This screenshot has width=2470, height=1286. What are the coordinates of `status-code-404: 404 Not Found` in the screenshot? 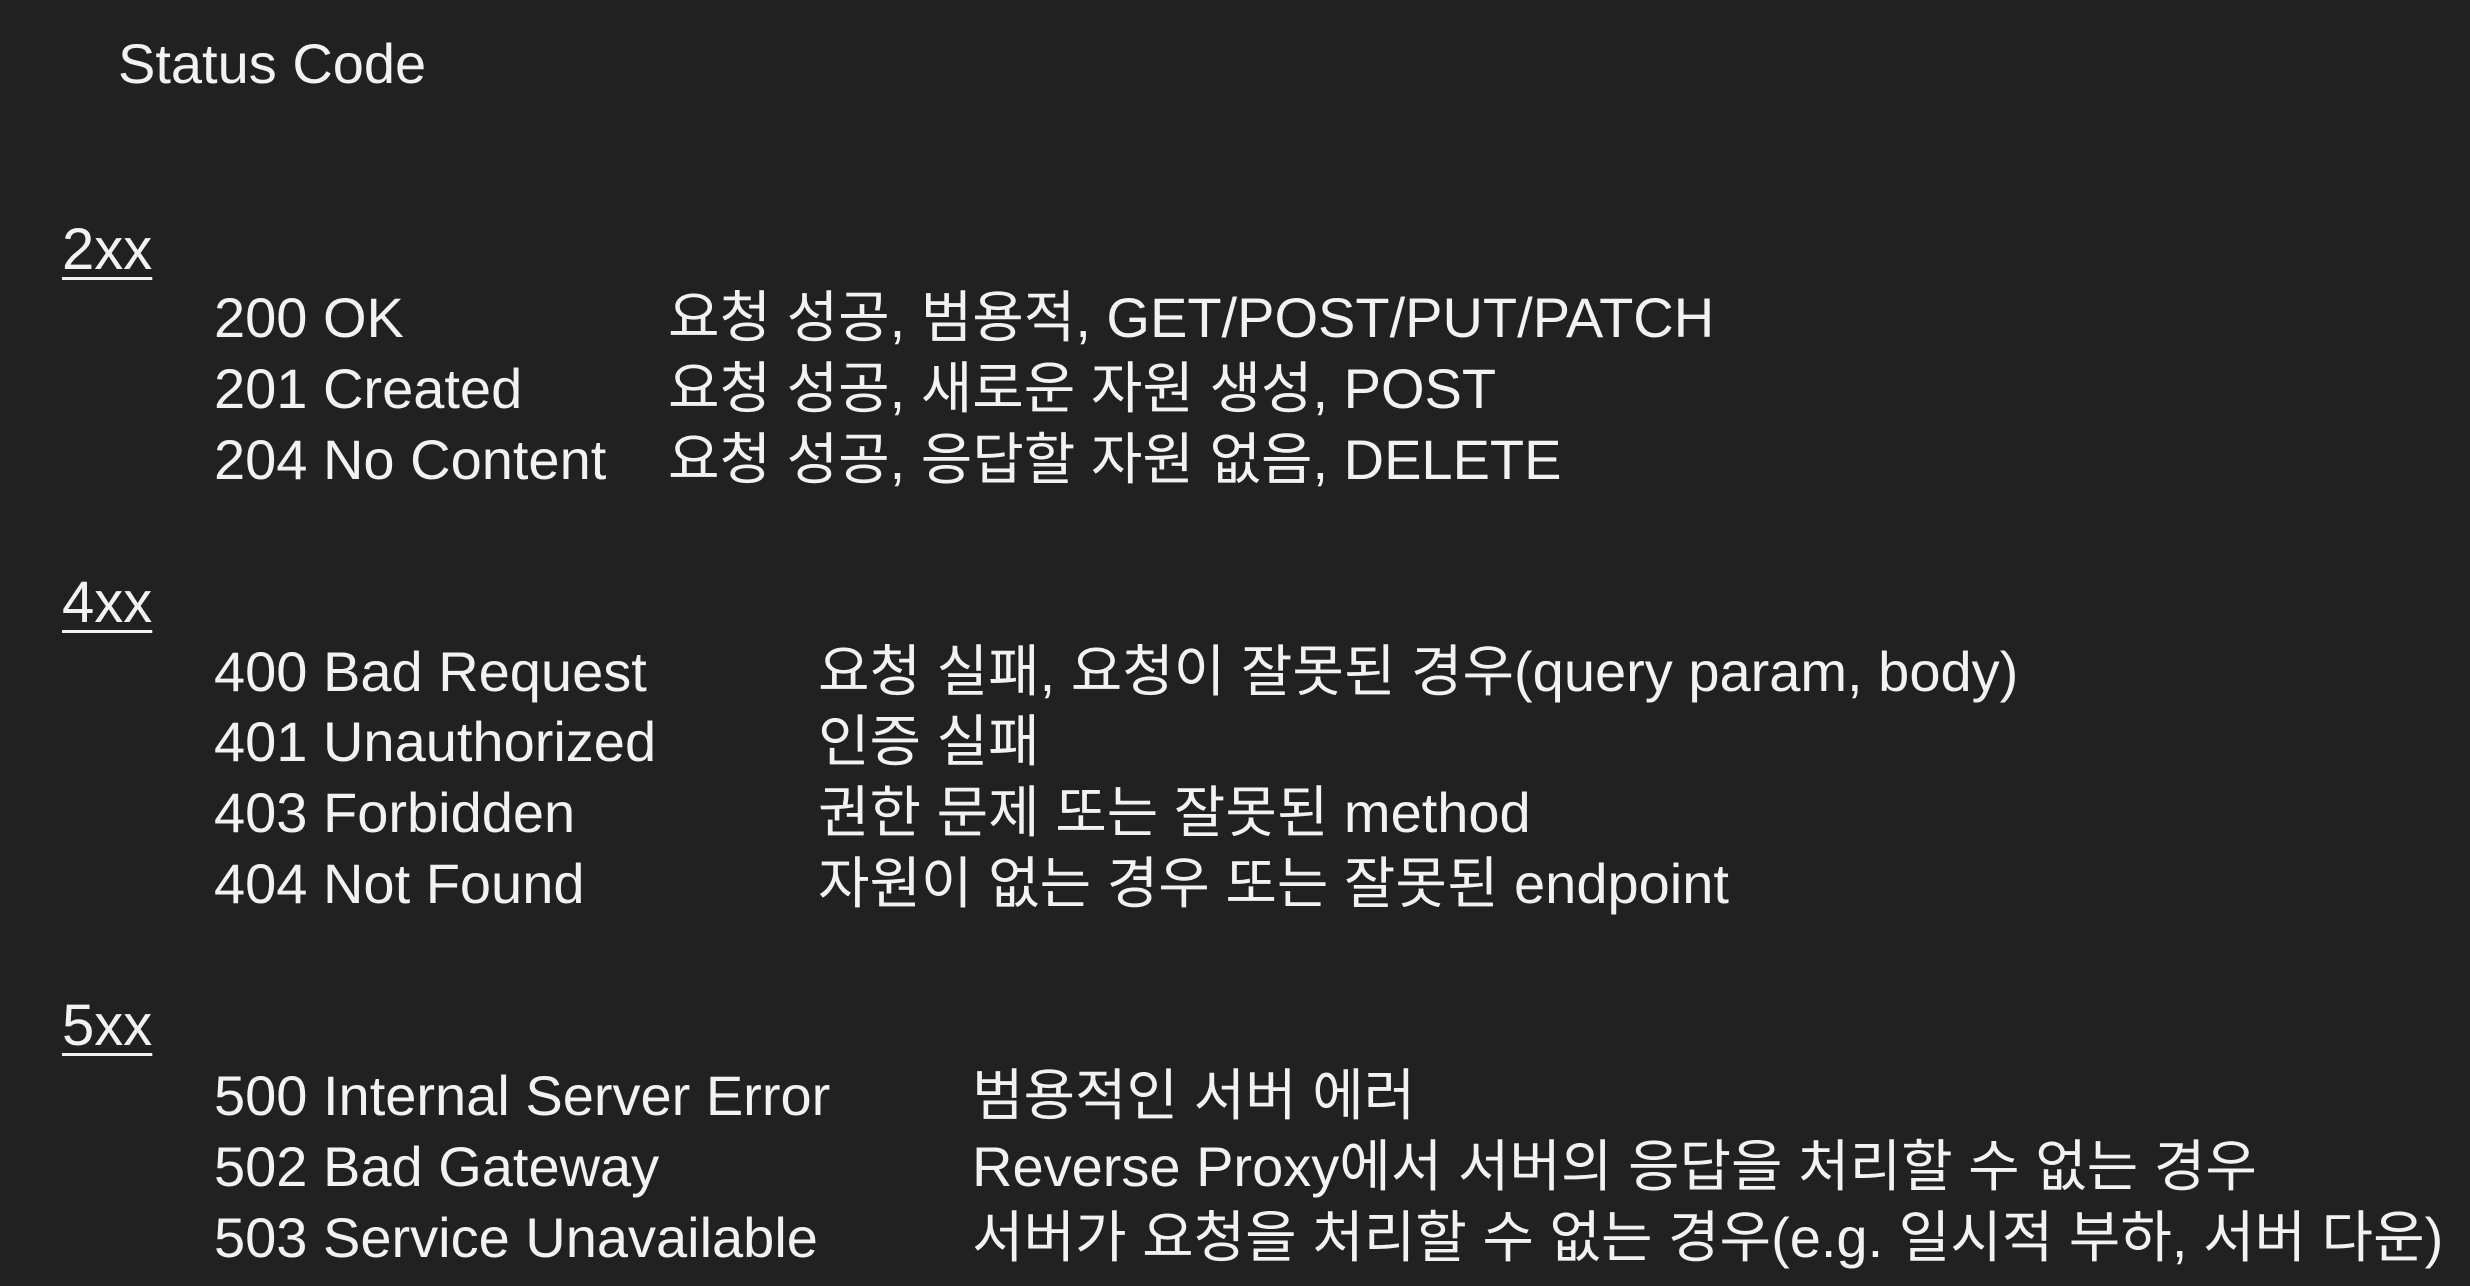 It's located at (399, 883).